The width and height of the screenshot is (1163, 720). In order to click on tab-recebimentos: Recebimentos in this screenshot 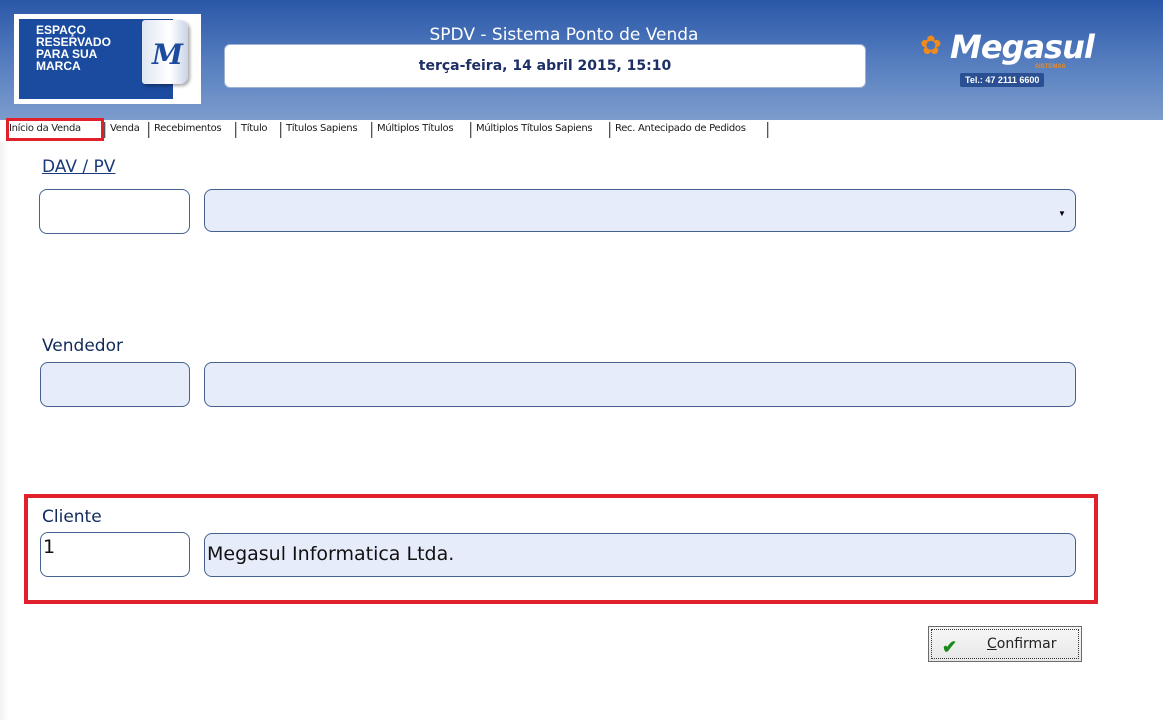, I will do `click(188, 128)`.